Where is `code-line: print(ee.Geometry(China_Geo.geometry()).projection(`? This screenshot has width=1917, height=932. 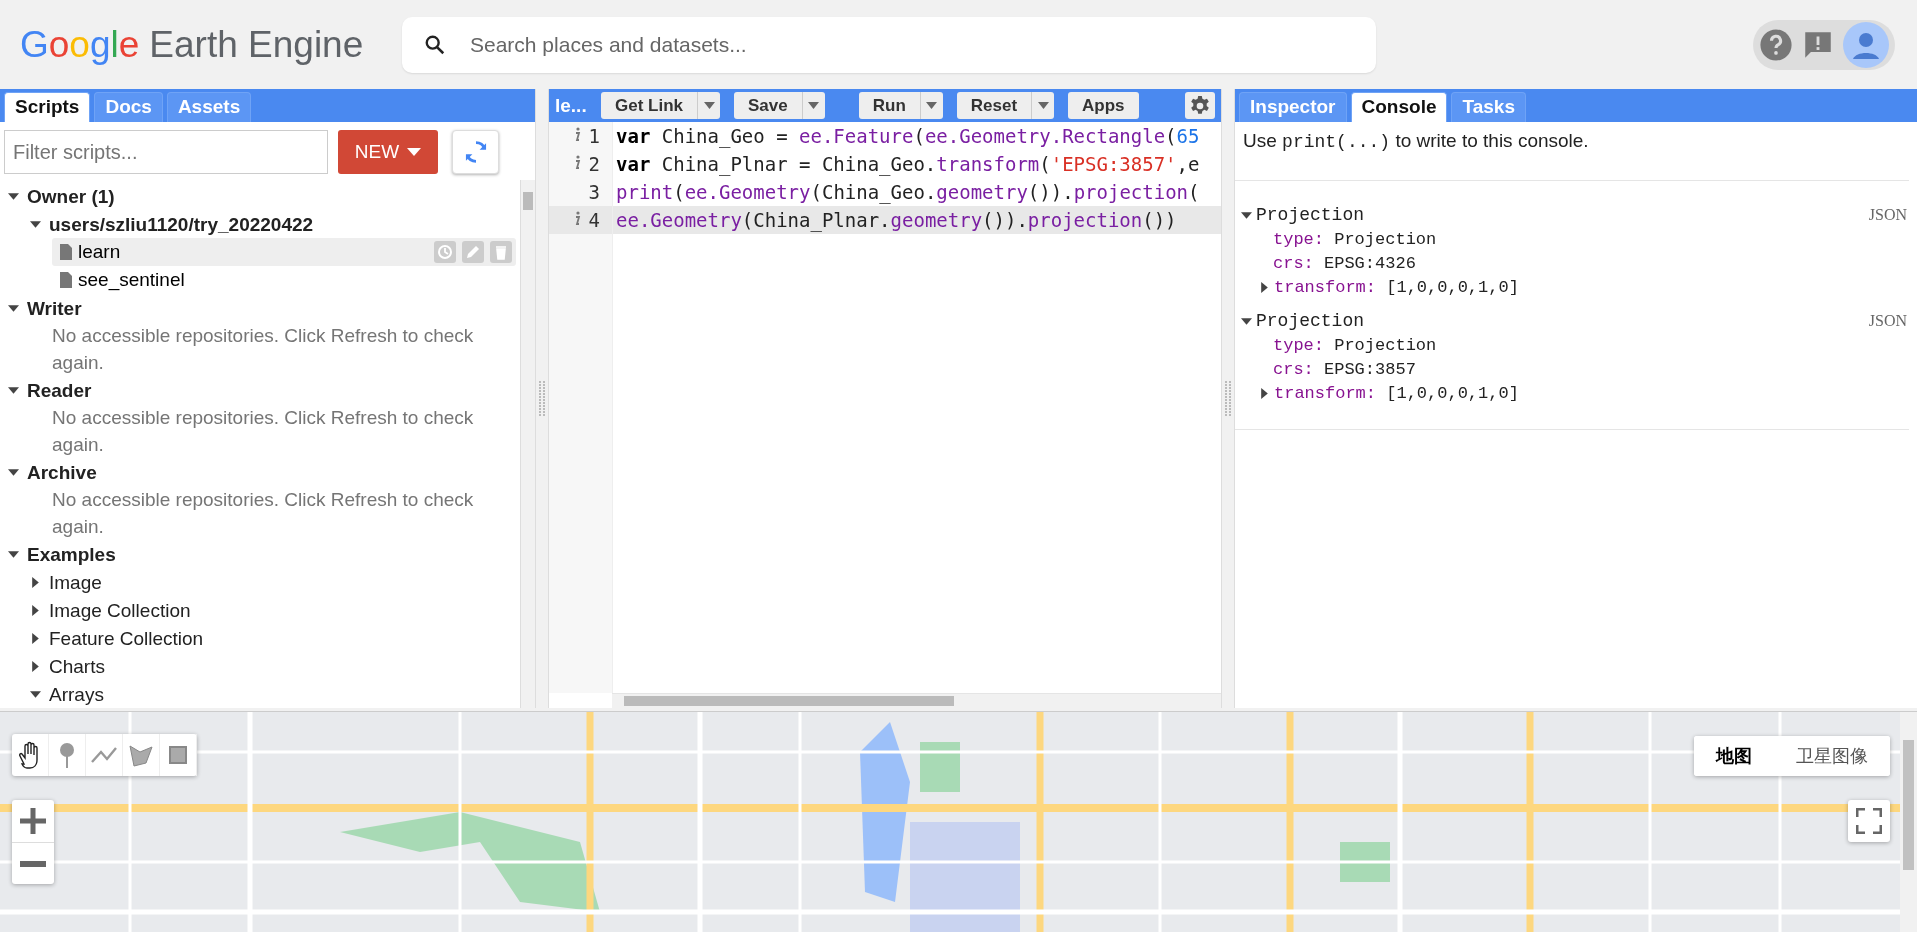
code-line: print(ee.Geometry(China_Geo.geometry()).projection( is located at coordinates (908, 193).